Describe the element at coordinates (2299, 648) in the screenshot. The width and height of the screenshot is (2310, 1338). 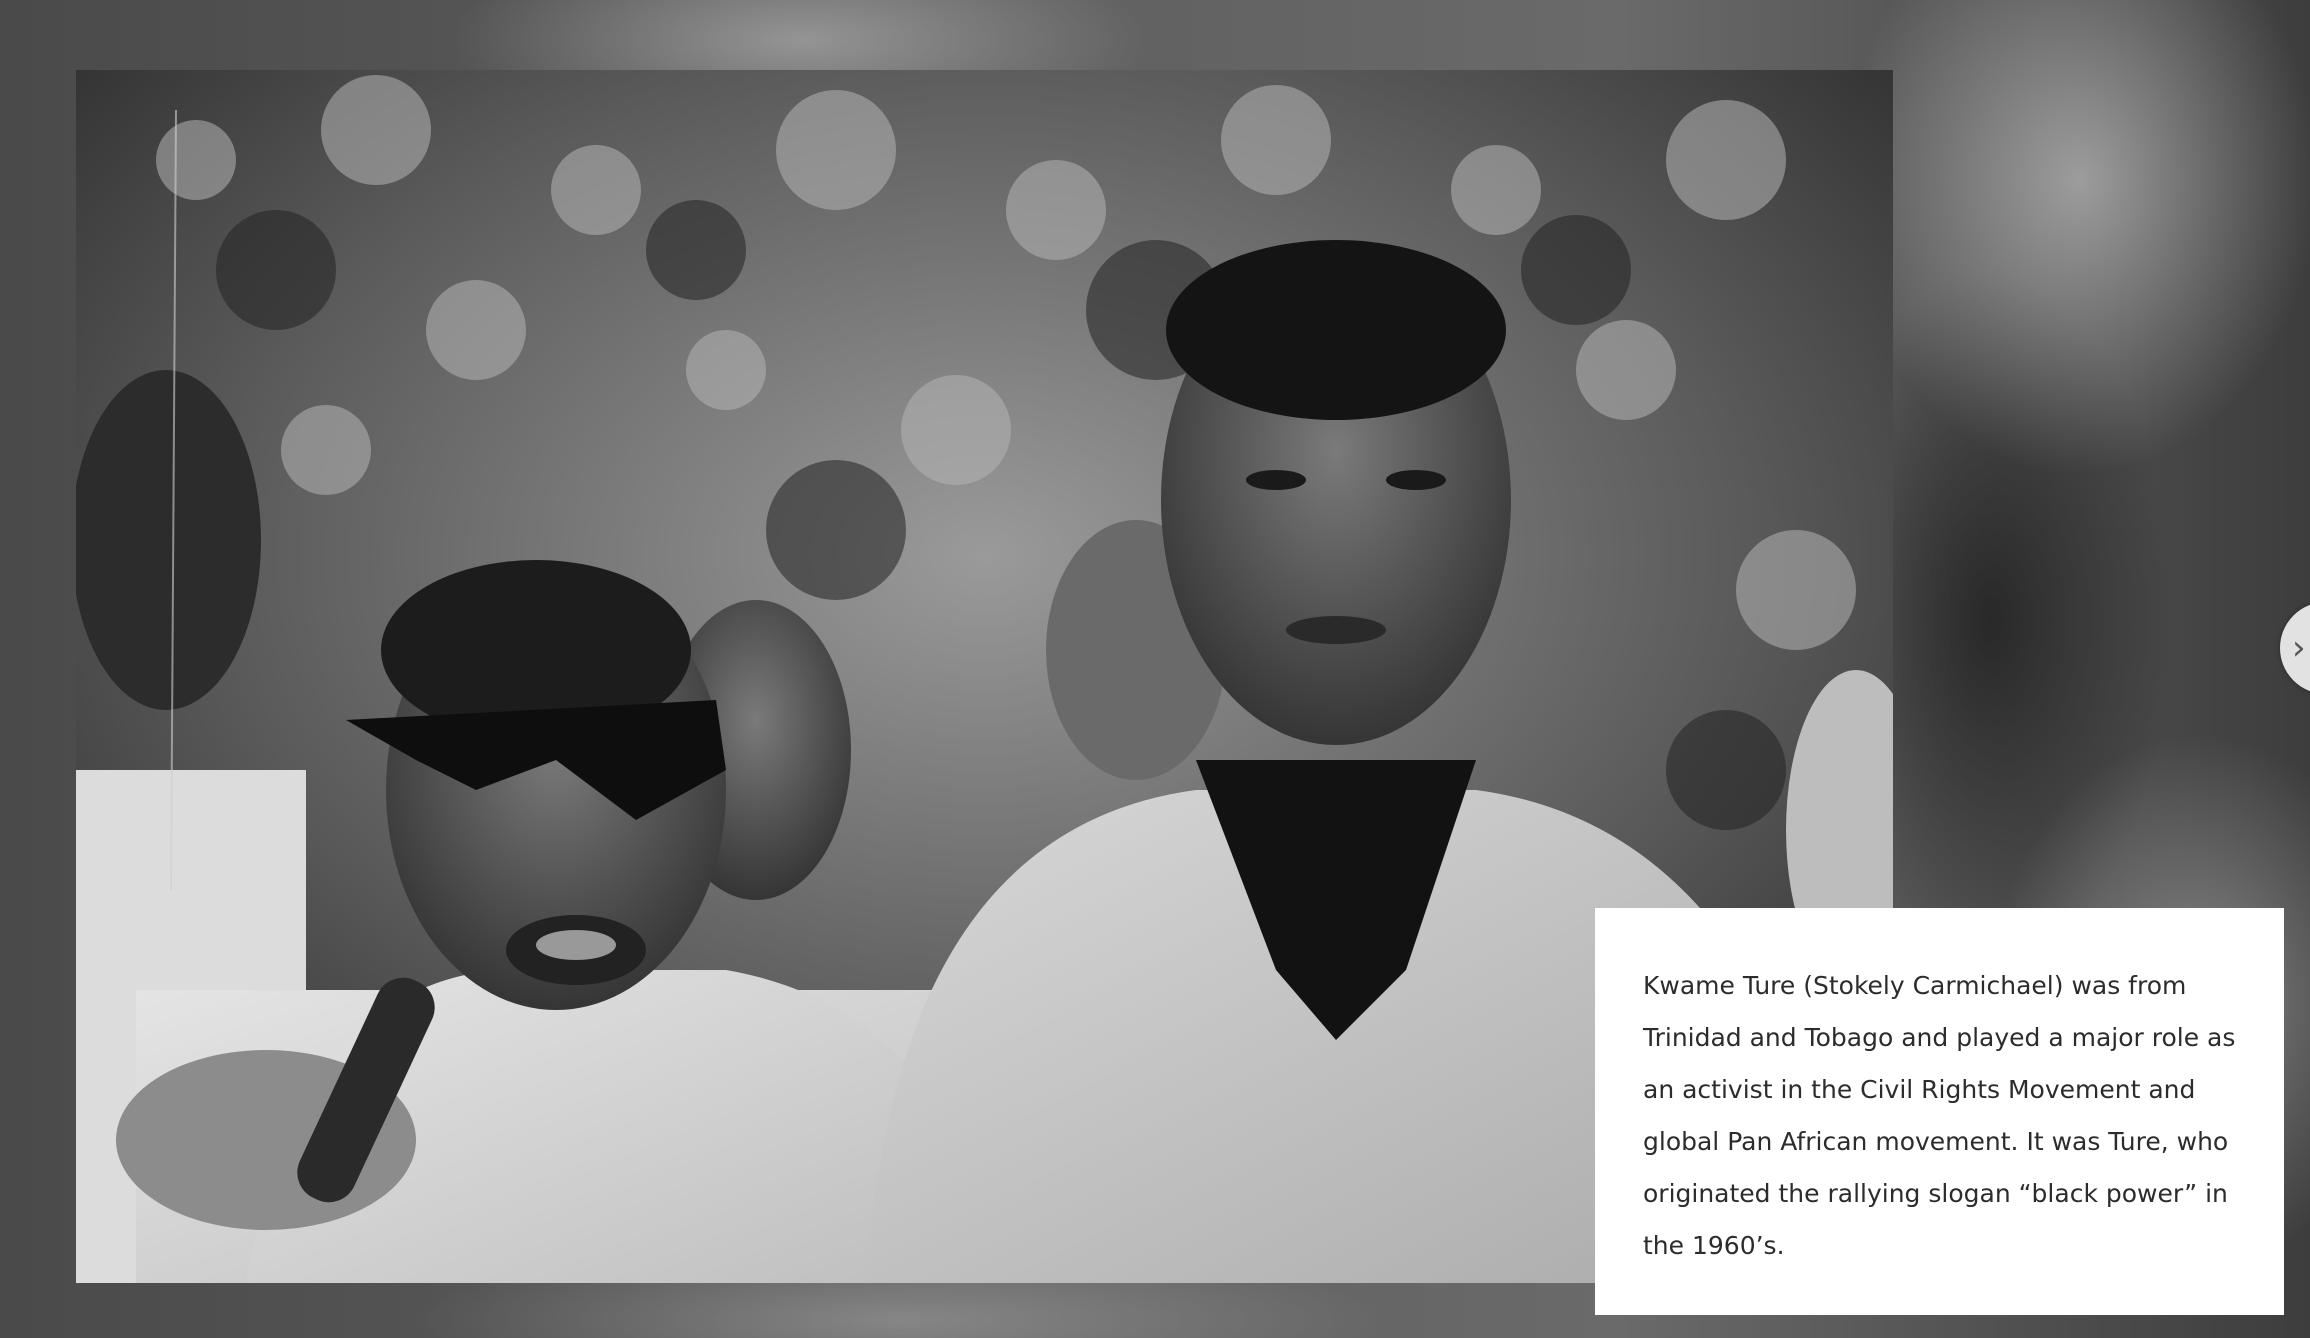
I see `chevron-right-icon: ›` at that location.